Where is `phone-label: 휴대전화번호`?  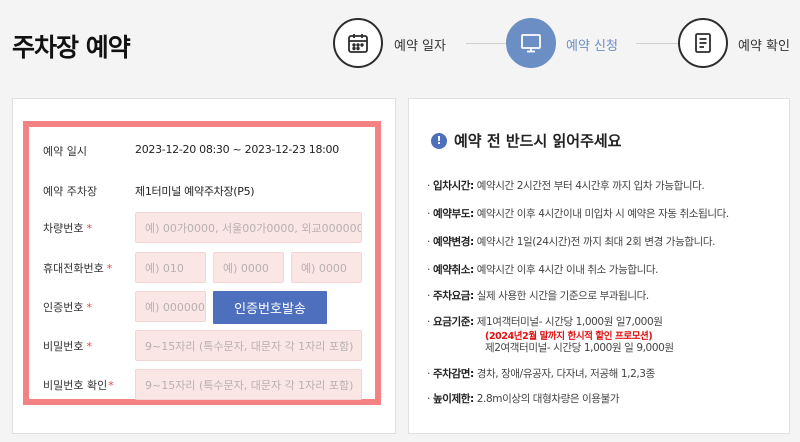
phone-label: 휴대전화번호 is located at coordinates (73, 268).